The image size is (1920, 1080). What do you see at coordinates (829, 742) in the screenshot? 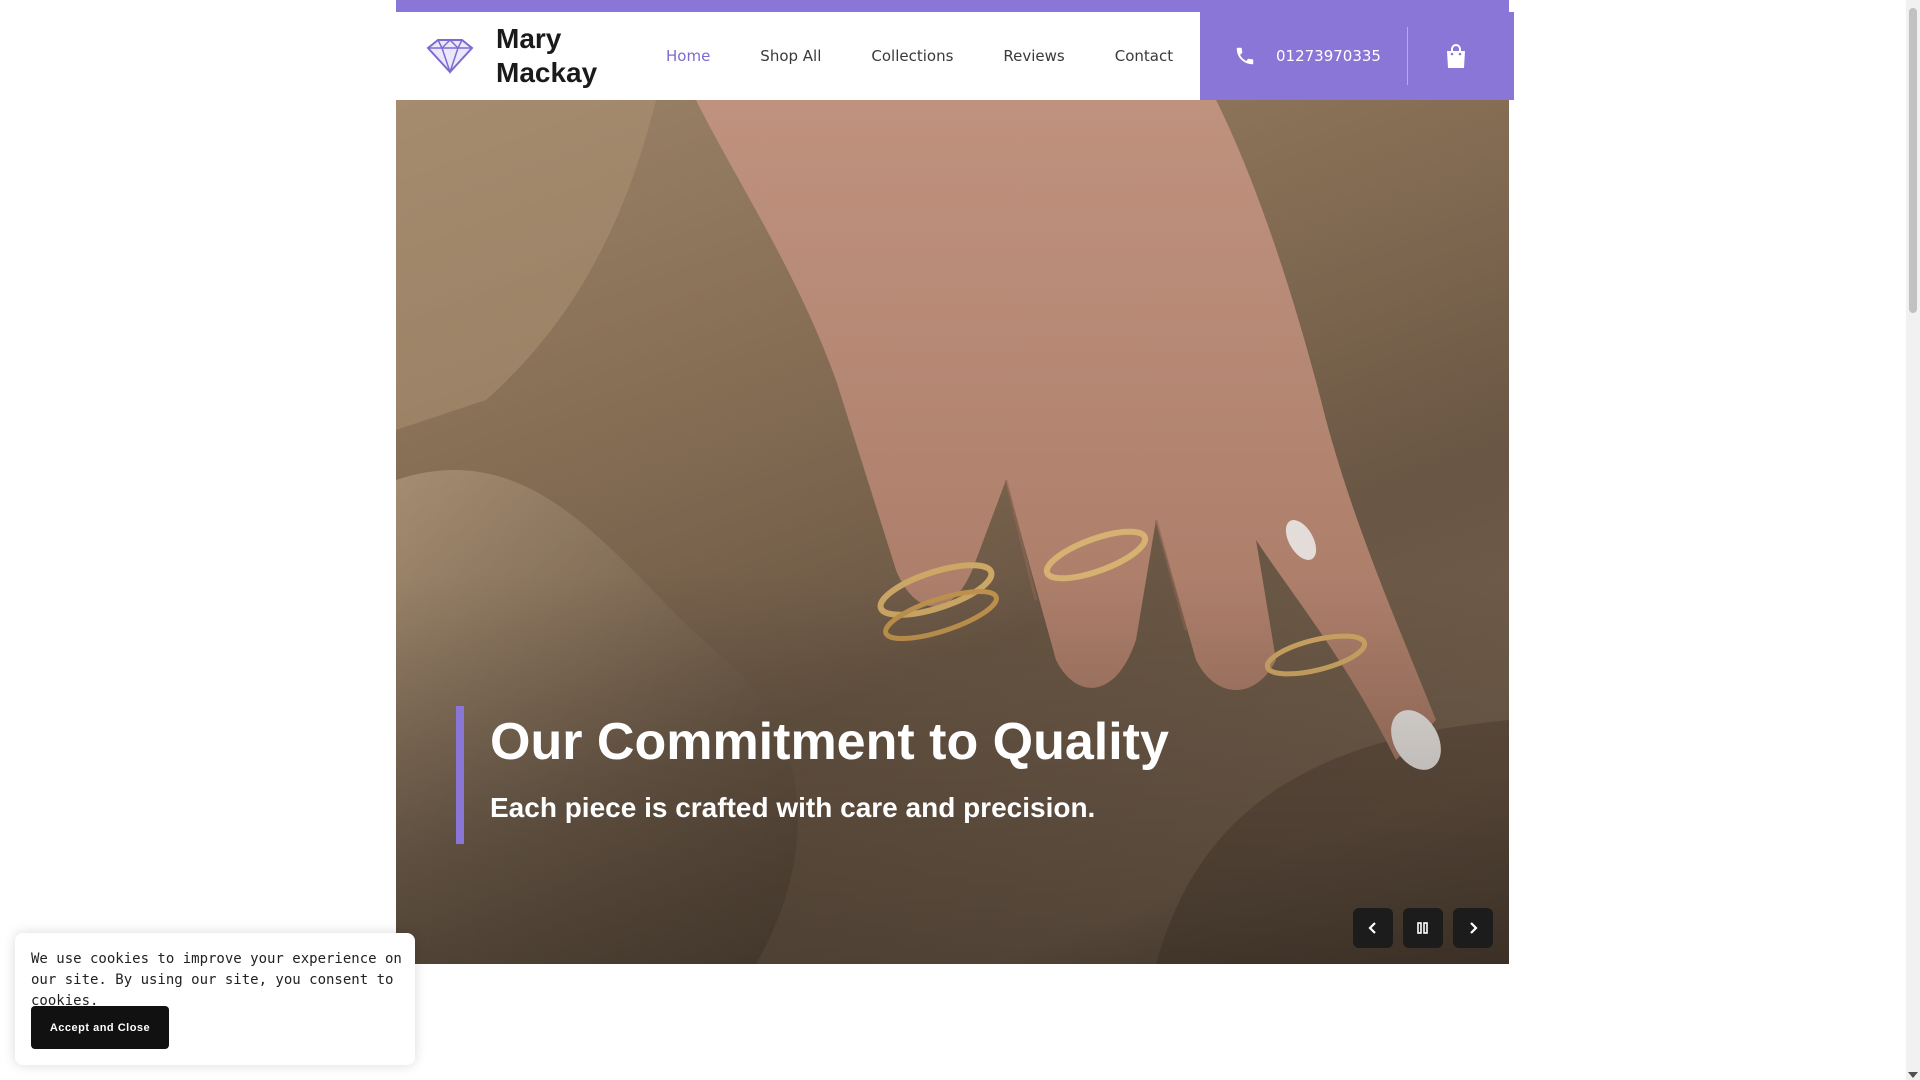
I see `hero-title: Our Commitment to Quality` at bounding box center [829, 742].